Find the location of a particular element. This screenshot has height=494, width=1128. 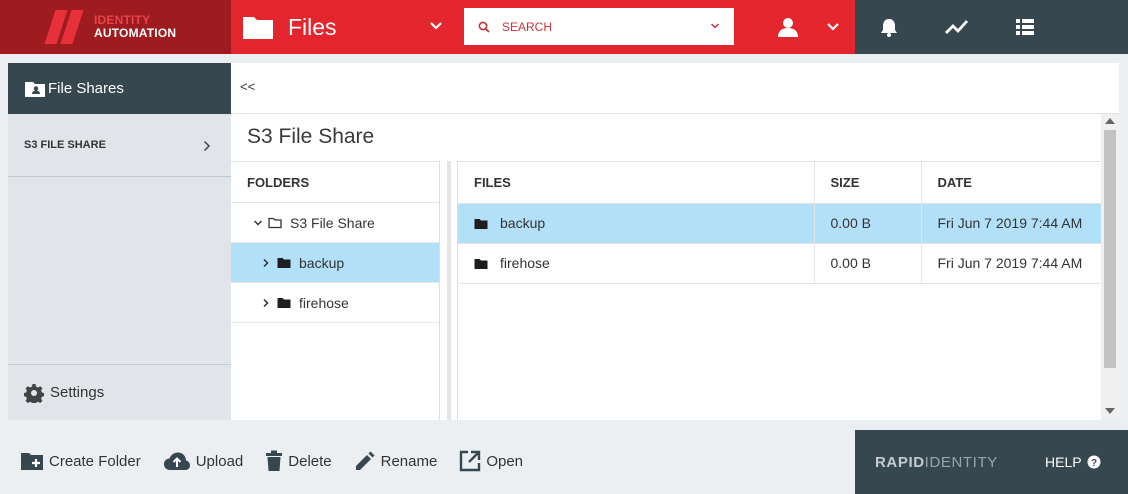

delete-button: Delete is located at coordinates (298, 461).